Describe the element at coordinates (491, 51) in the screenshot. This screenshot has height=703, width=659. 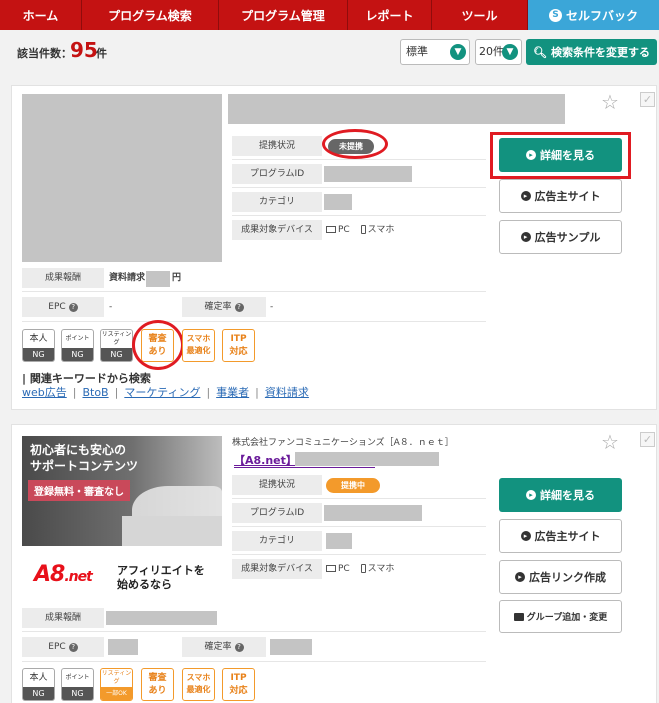
I see `per-page-value: 20件` at that location.